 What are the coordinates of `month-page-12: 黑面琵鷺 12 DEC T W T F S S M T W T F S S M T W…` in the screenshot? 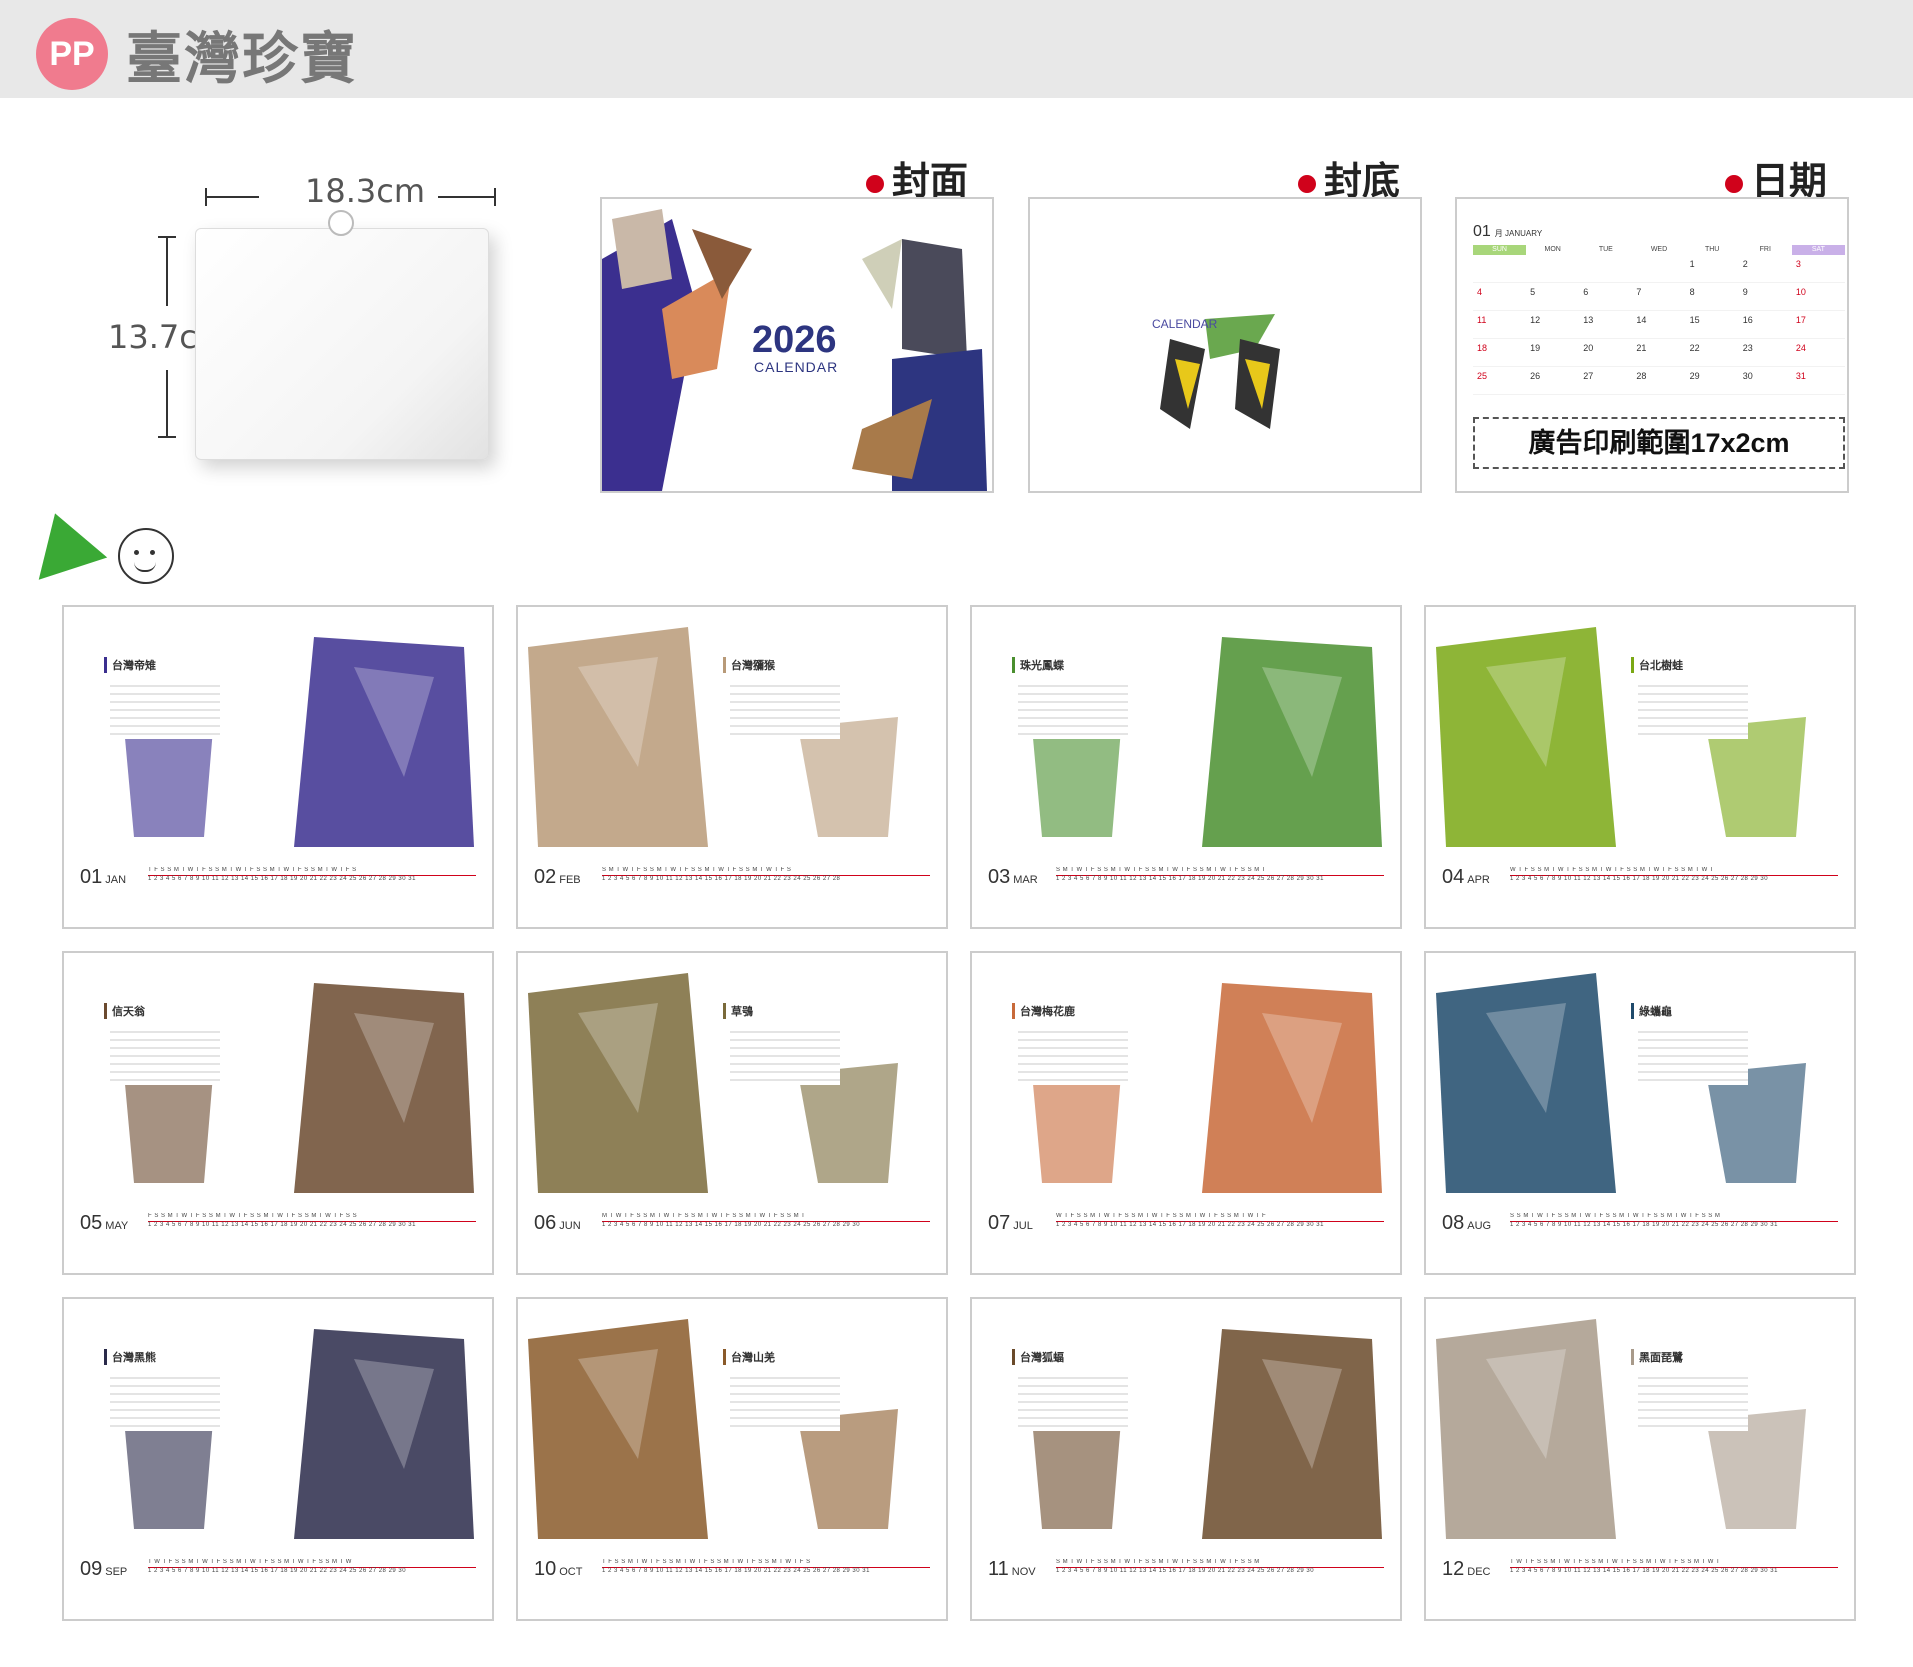 It's located at (1640, 1459).